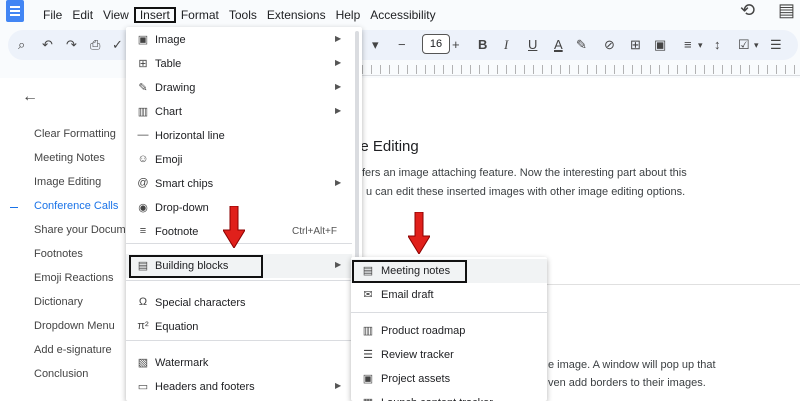 This screenshot has height=401, width=800. I want to click on insert-menu-item-special-characters: Ω Special characters, so click(239, 303).